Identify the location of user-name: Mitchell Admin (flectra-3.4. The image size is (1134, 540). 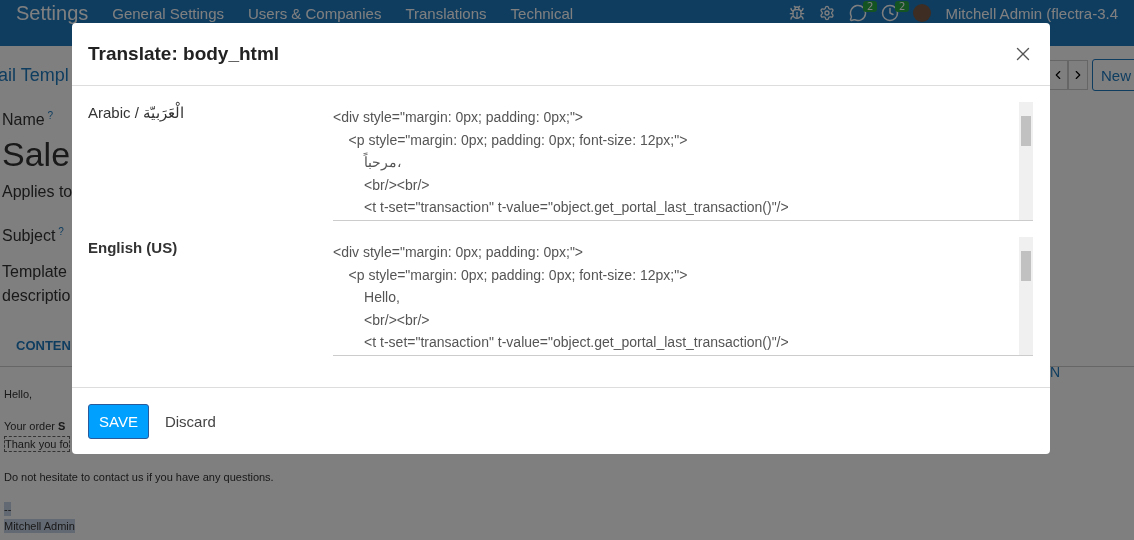
(1031, 13).